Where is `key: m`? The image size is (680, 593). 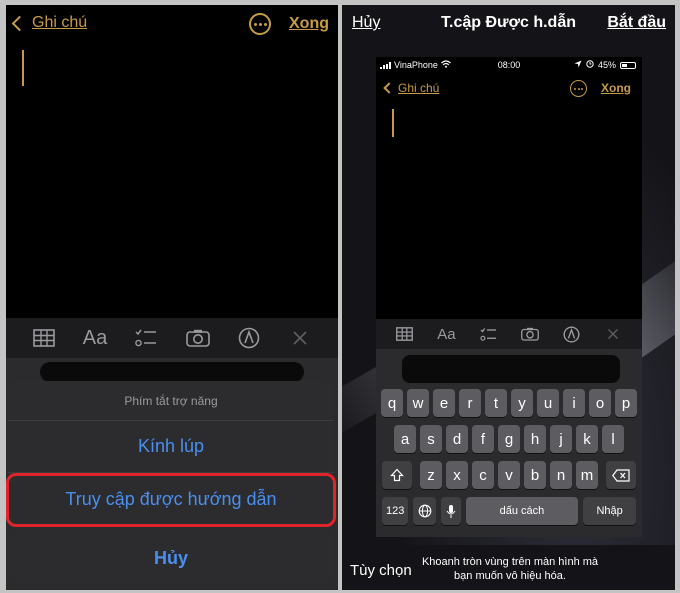 key: m is located at coordinates (587, 475).